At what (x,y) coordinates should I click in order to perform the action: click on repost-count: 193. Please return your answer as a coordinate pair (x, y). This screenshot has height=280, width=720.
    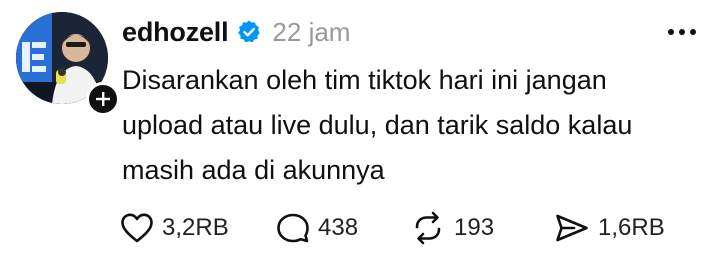
    Looking at the image, I should click on (474, 227).